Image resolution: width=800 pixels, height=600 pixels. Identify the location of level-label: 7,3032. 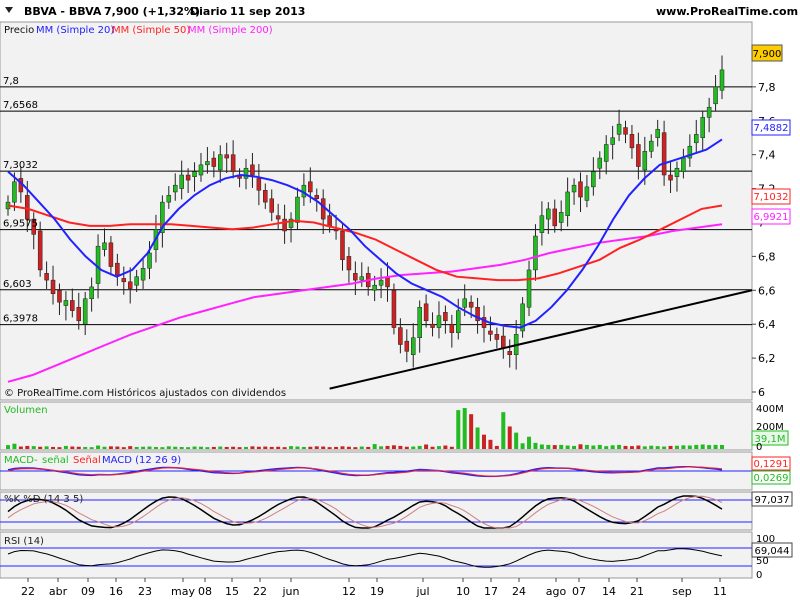
(20, 165).